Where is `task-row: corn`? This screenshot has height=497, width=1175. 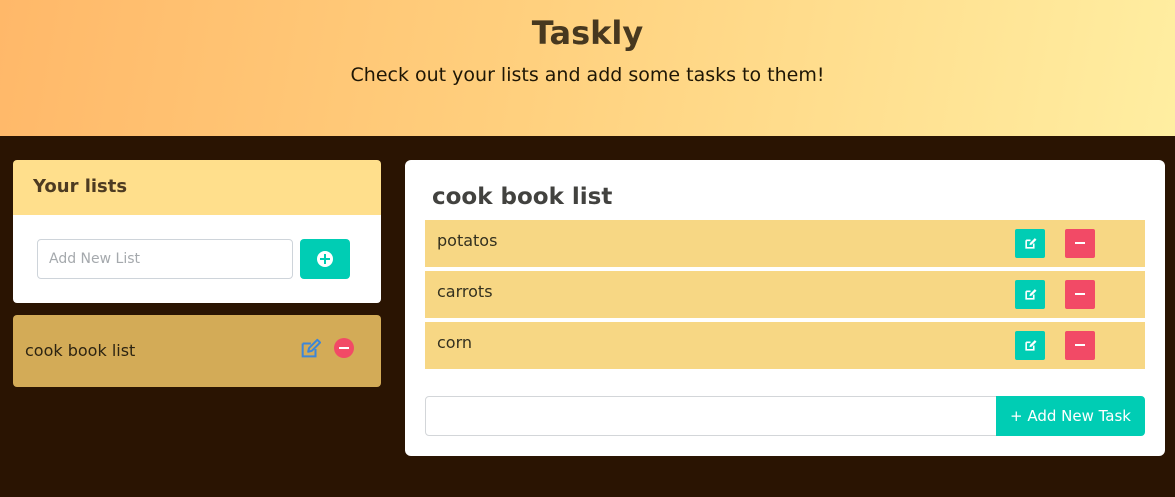
task-row: corn is located at coordinates (785, 345).